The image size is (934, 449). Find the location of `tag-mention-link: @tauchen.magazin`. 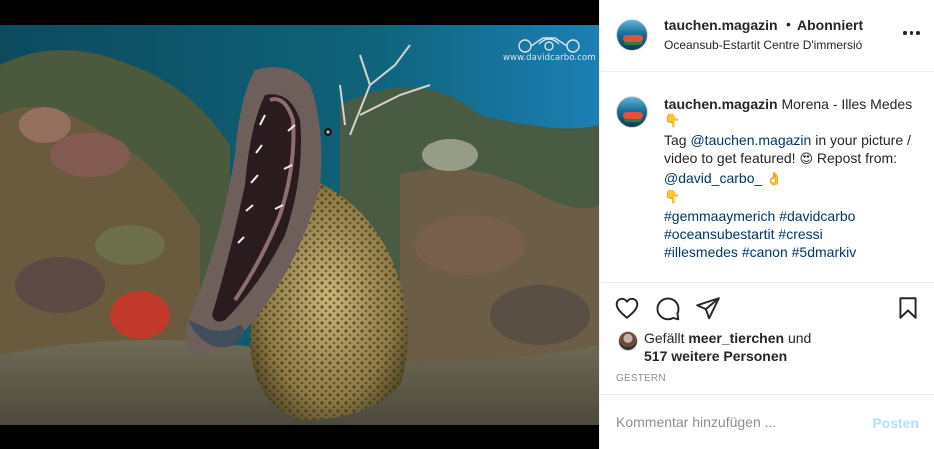

tag-mention-link: @tauchen.magazin is located at coordinates (750, 140).